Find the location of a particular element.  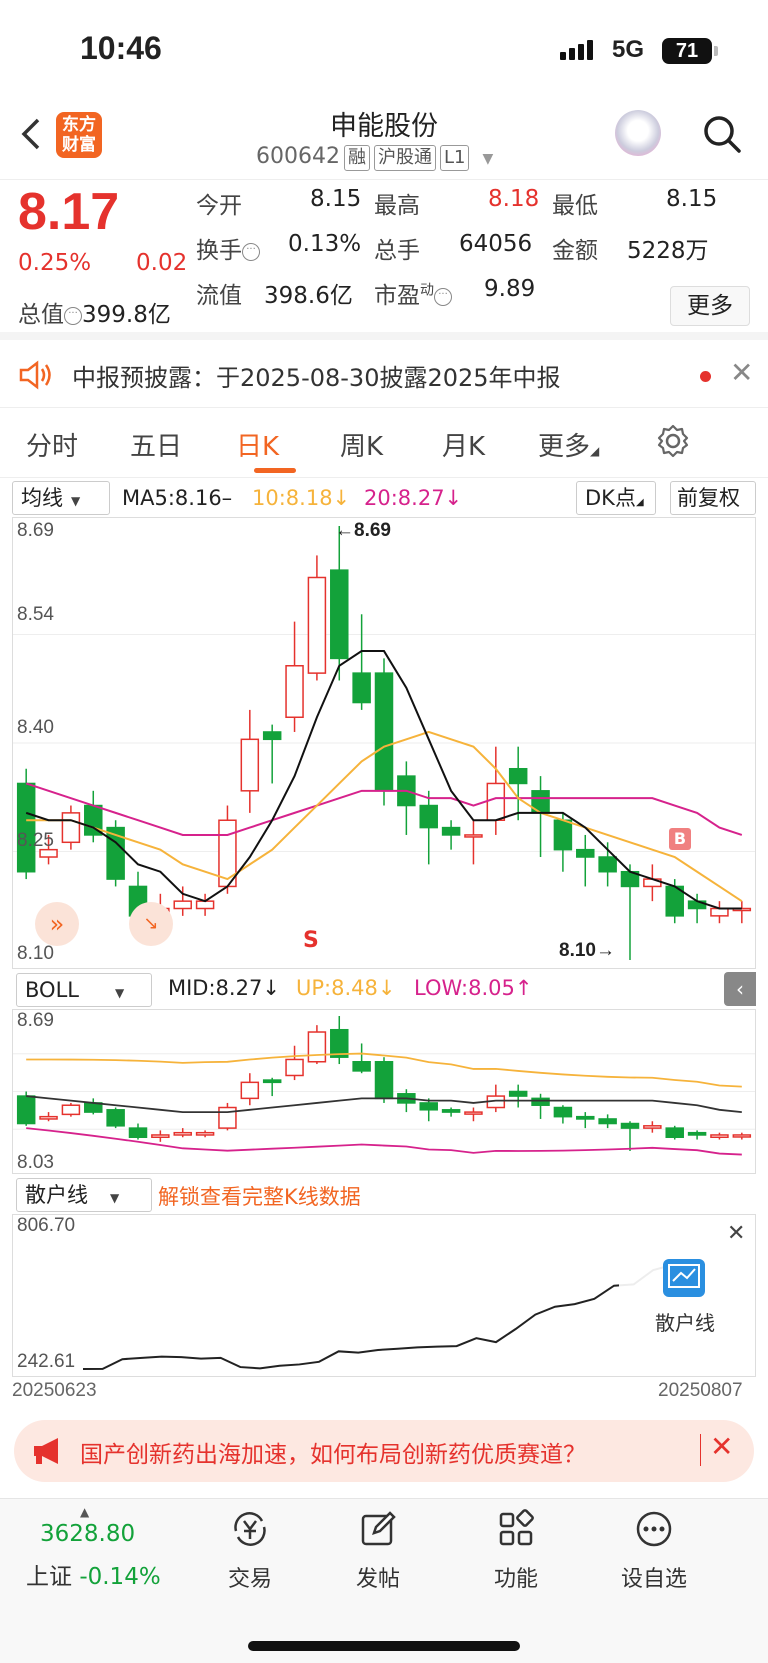

retail-select-label: 散户线 is located at coordinates (56, 1195).